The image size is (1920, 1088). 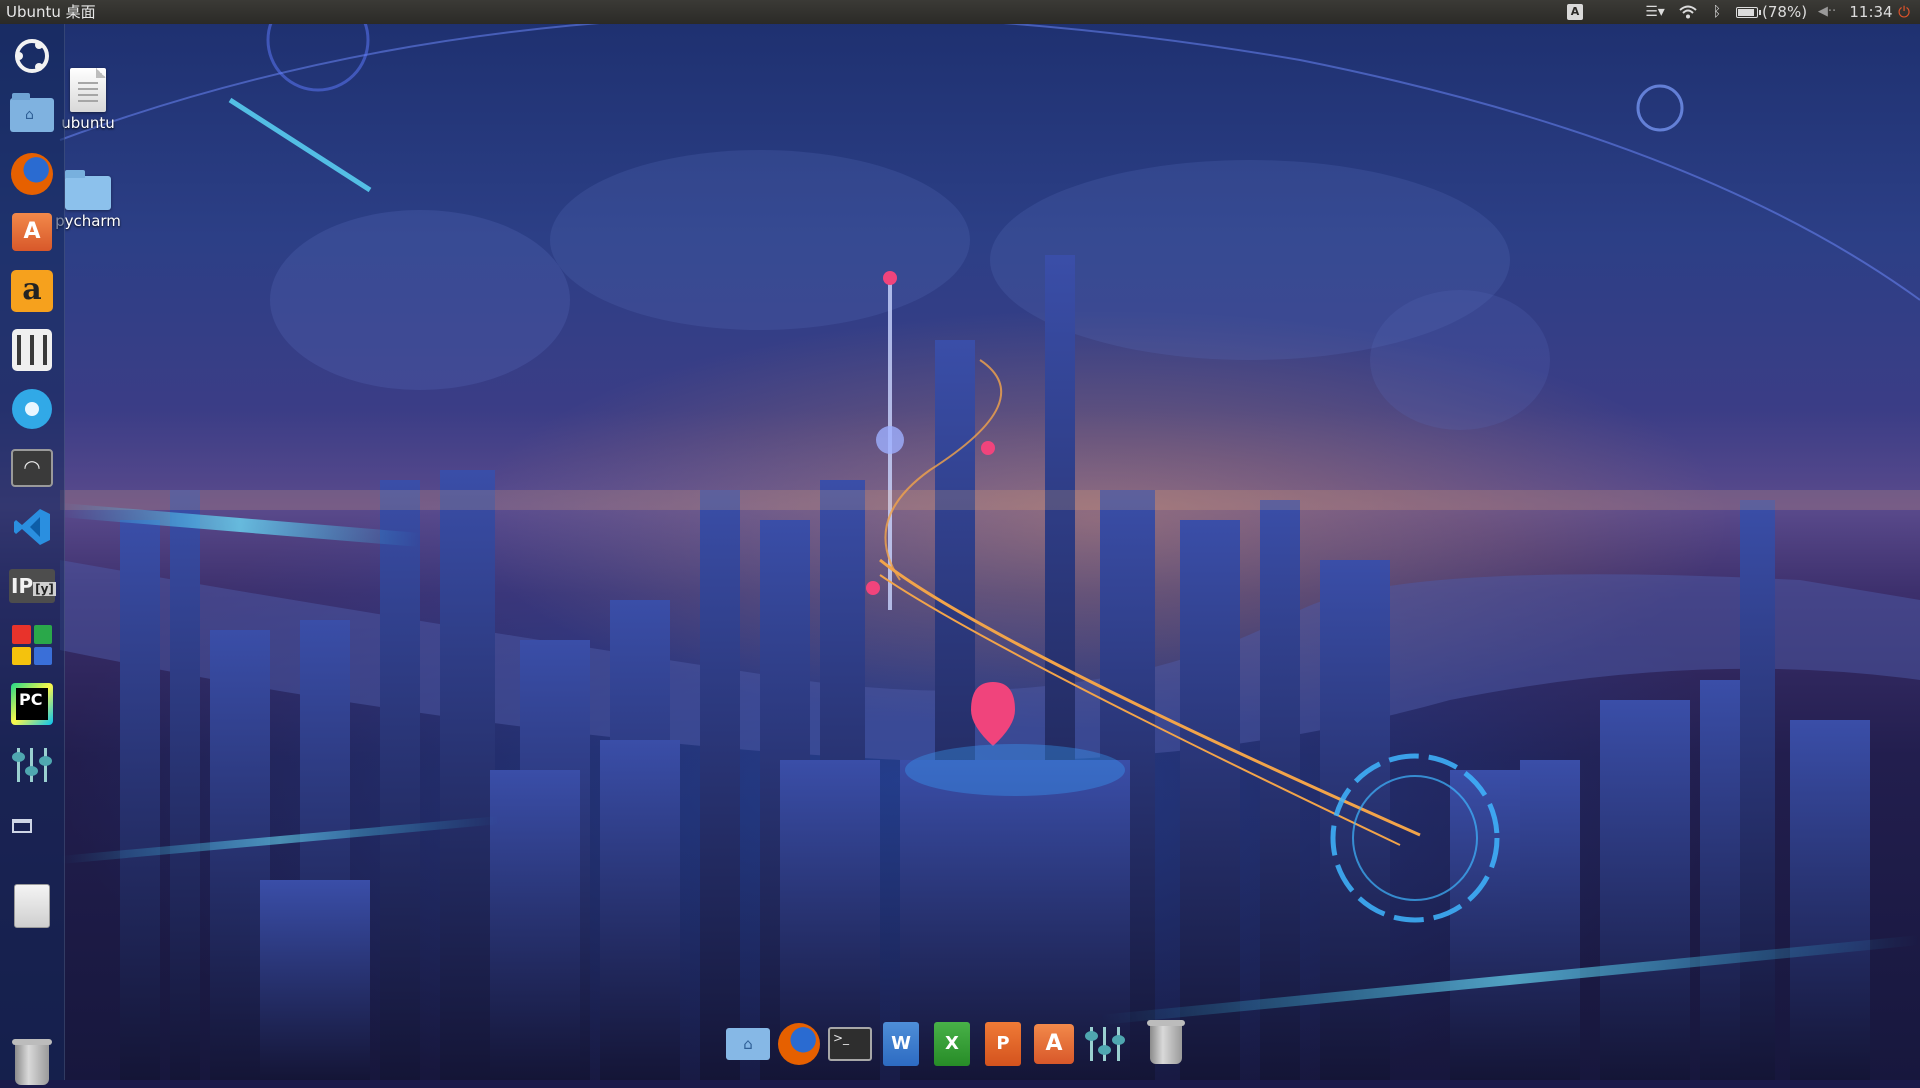 I want to click on pycharm-icon: PC, so click(x=32, y=704).